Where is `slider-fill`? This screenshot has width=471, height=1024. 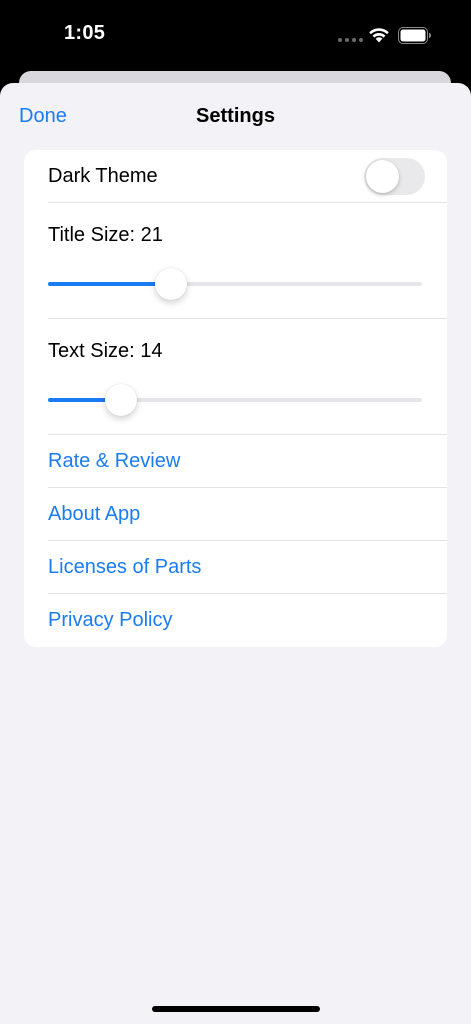
slider-fill is located at coordinates (110, 284).